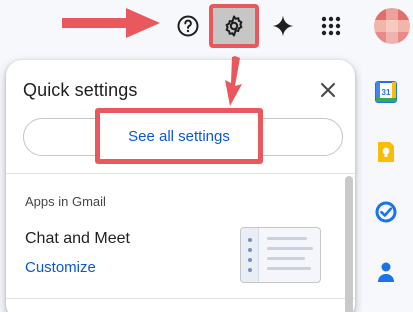  What do you see at coordinates (65, 201) in the screenshot?
I see `apps-section-heading: Apps in Gmail` at bounding box center [65, 201].